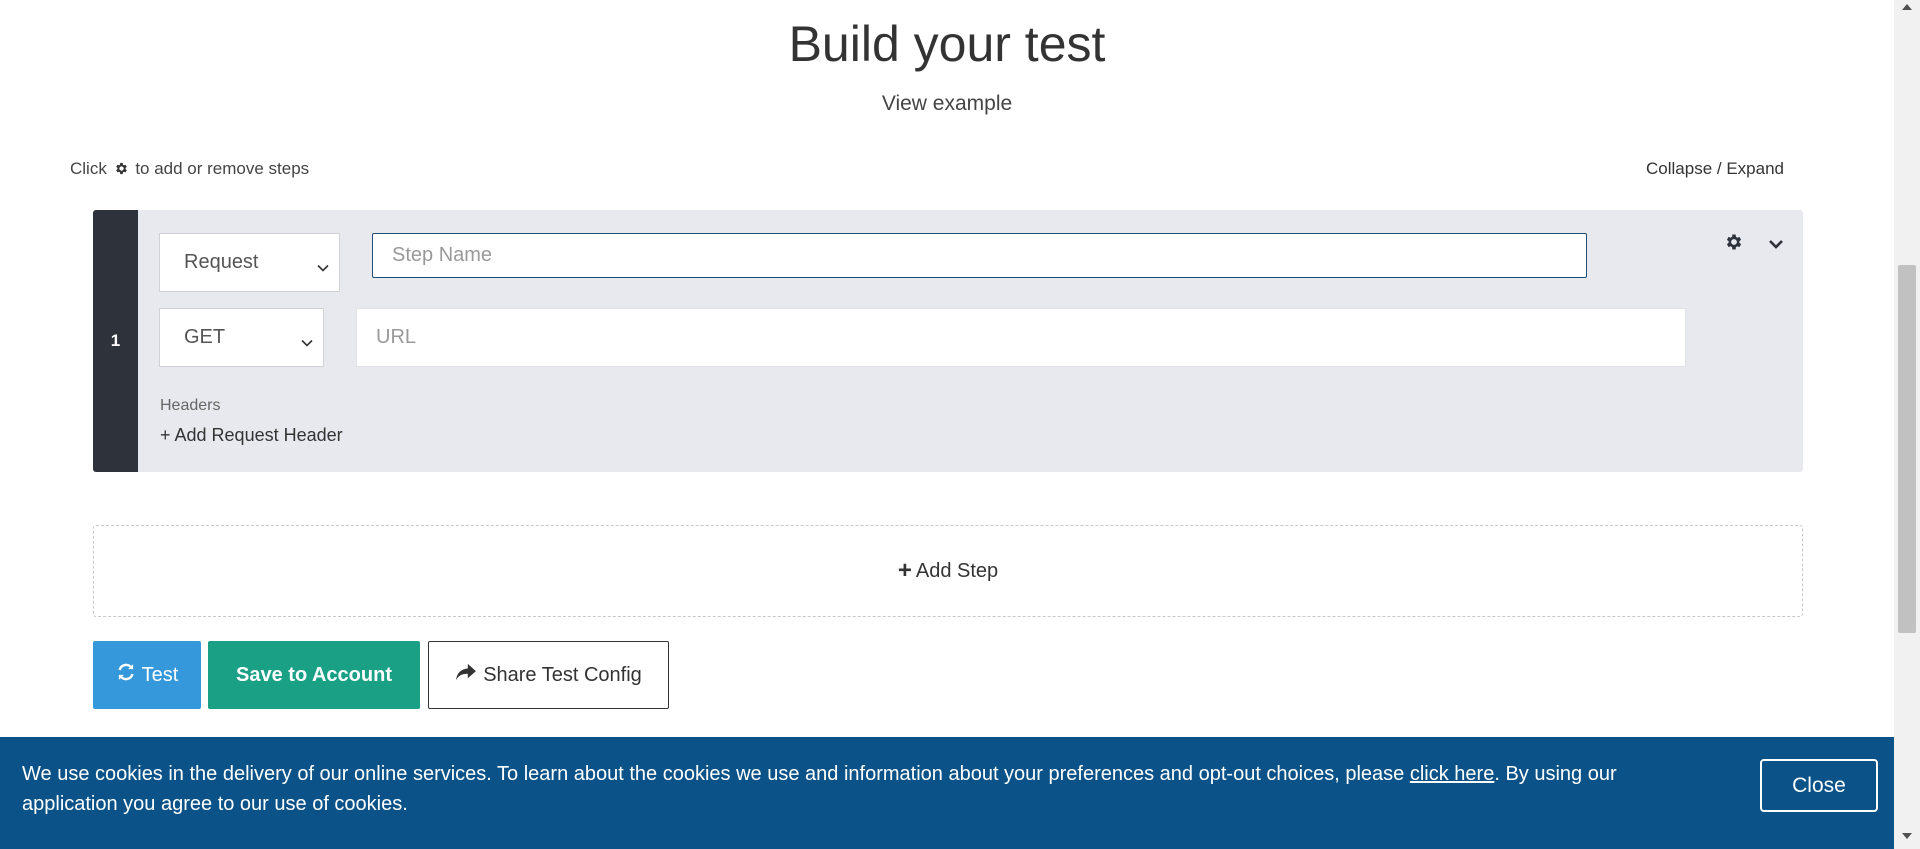  What do you see at coordinates (904, 570) in the screenshot?
I see `plus-icon: +` at bounding box center [904, 570].